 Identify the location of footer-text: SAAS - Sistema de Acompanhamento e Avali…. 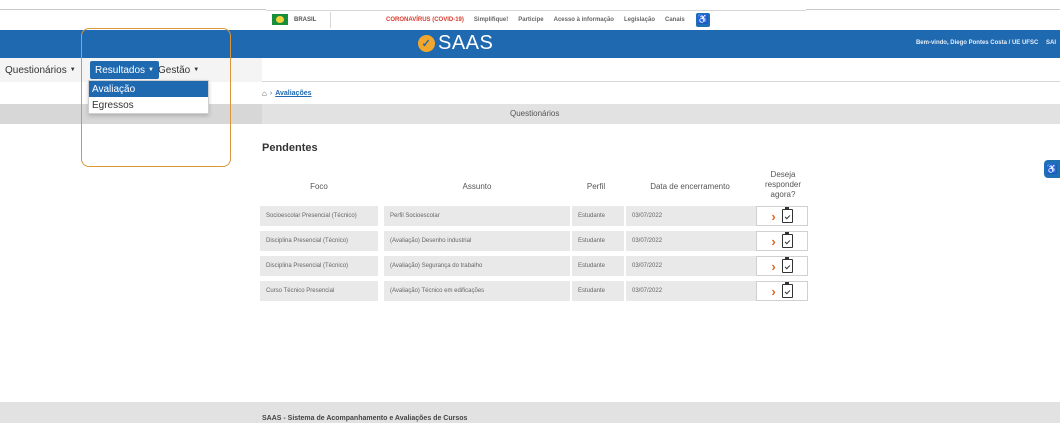
(365, 418).